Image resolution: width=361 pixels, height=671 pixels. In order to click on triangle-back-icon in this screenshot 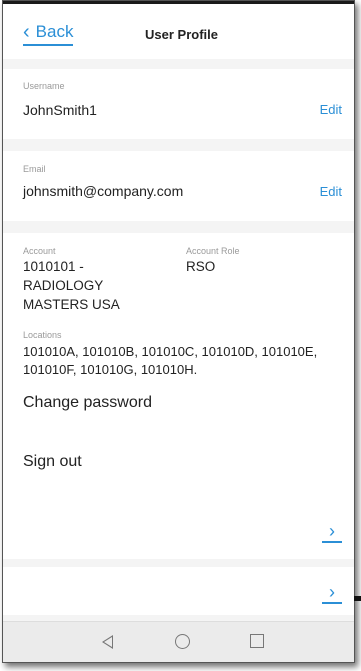, I will do `click(107, 642)`.